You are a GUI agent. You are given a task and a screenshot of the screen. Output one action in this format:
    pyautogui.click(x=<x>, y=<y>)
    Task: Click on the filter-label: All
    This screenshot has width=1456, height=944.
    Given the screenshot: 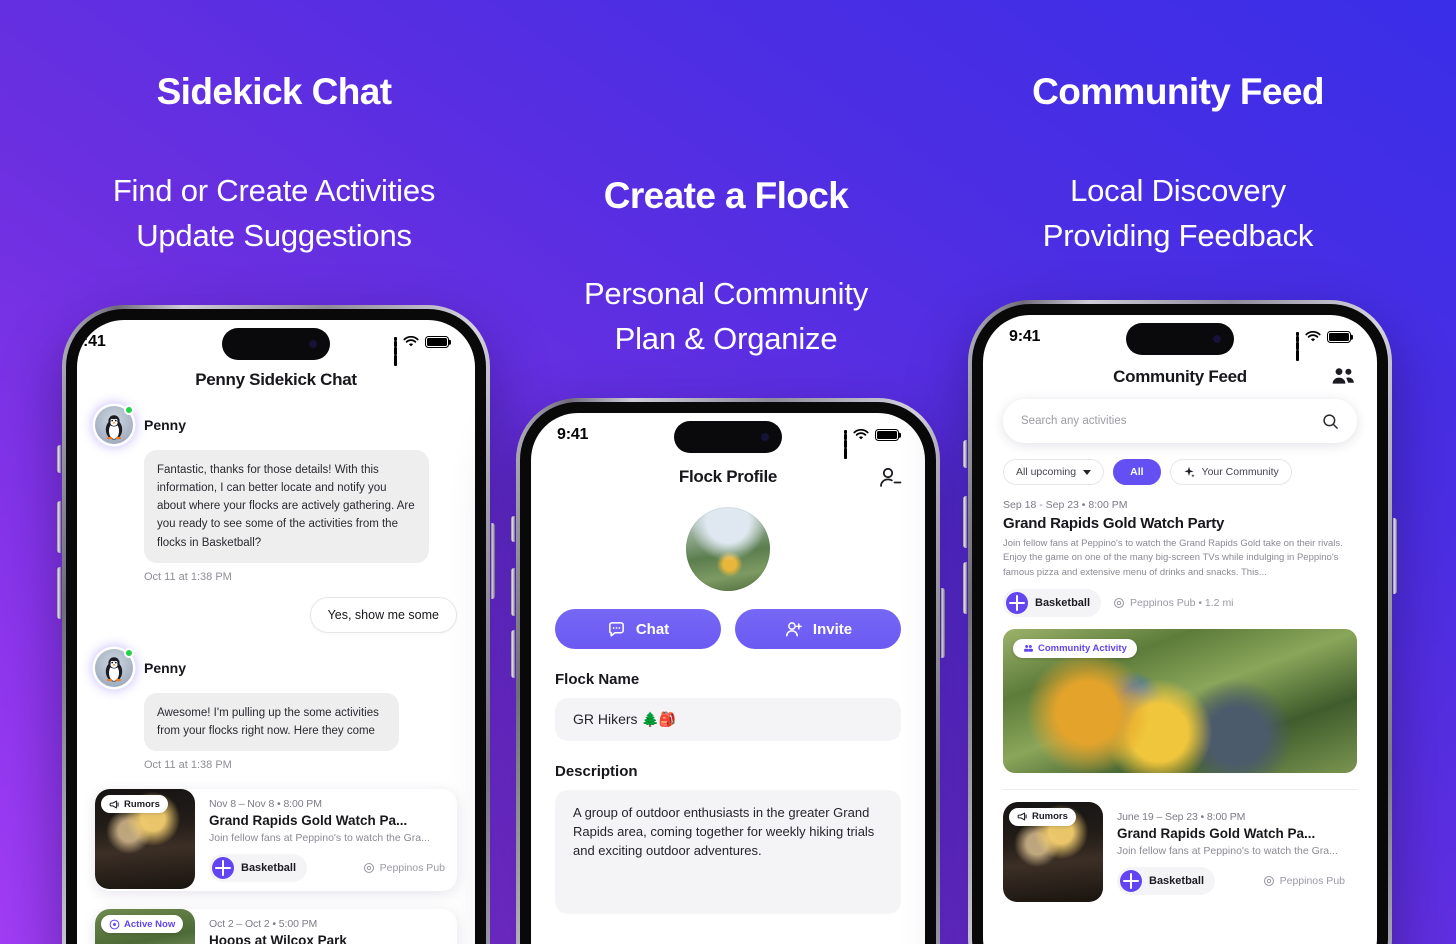 What is the action you would take?
    pyautogui.click(x=1137, y=472)
    